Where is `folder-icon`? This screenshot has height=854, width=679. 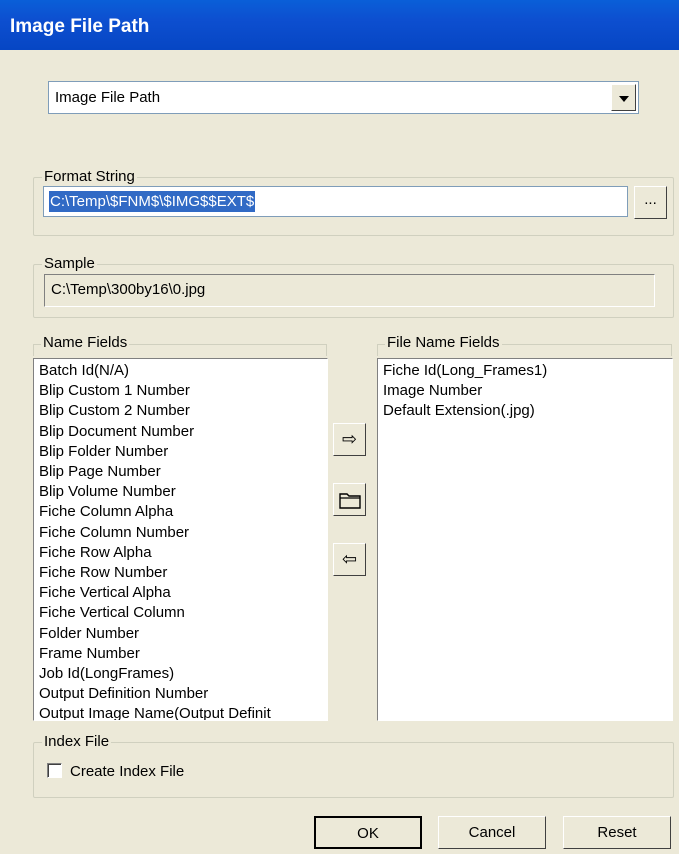
folder-icon is located at coordinates (349, 501).